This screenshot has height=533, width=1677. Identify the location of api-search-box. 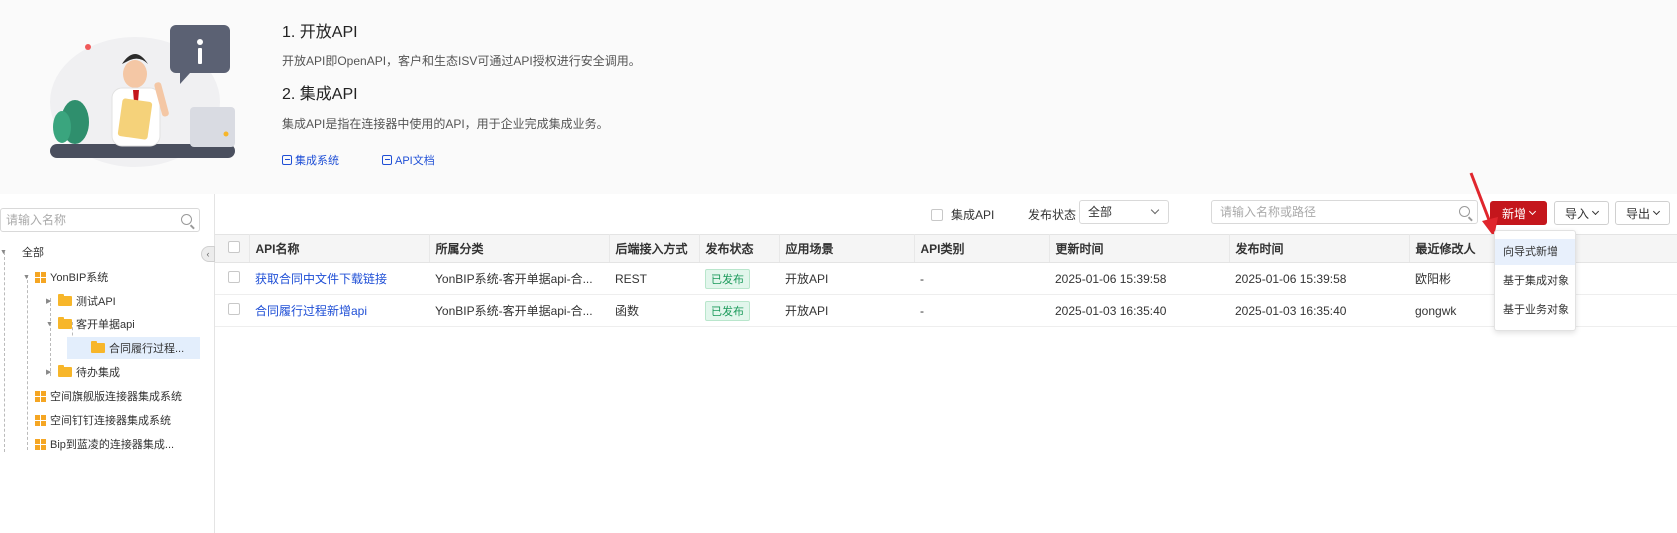
(1344, 212).